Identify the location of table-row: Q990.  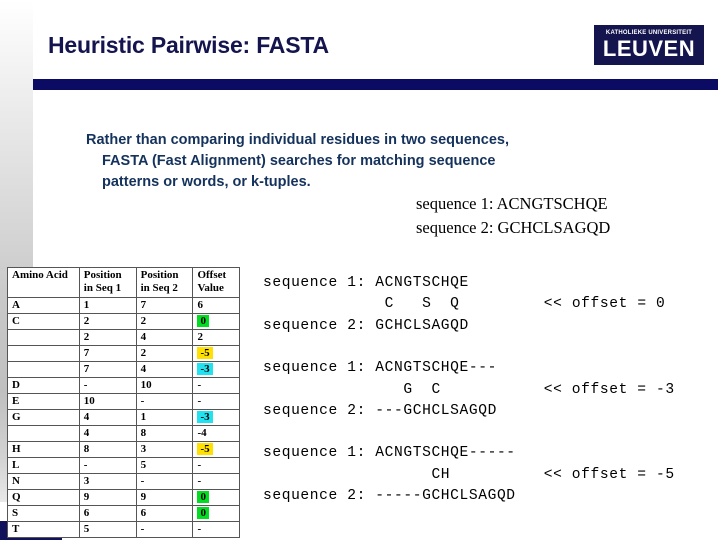
(123, 497).